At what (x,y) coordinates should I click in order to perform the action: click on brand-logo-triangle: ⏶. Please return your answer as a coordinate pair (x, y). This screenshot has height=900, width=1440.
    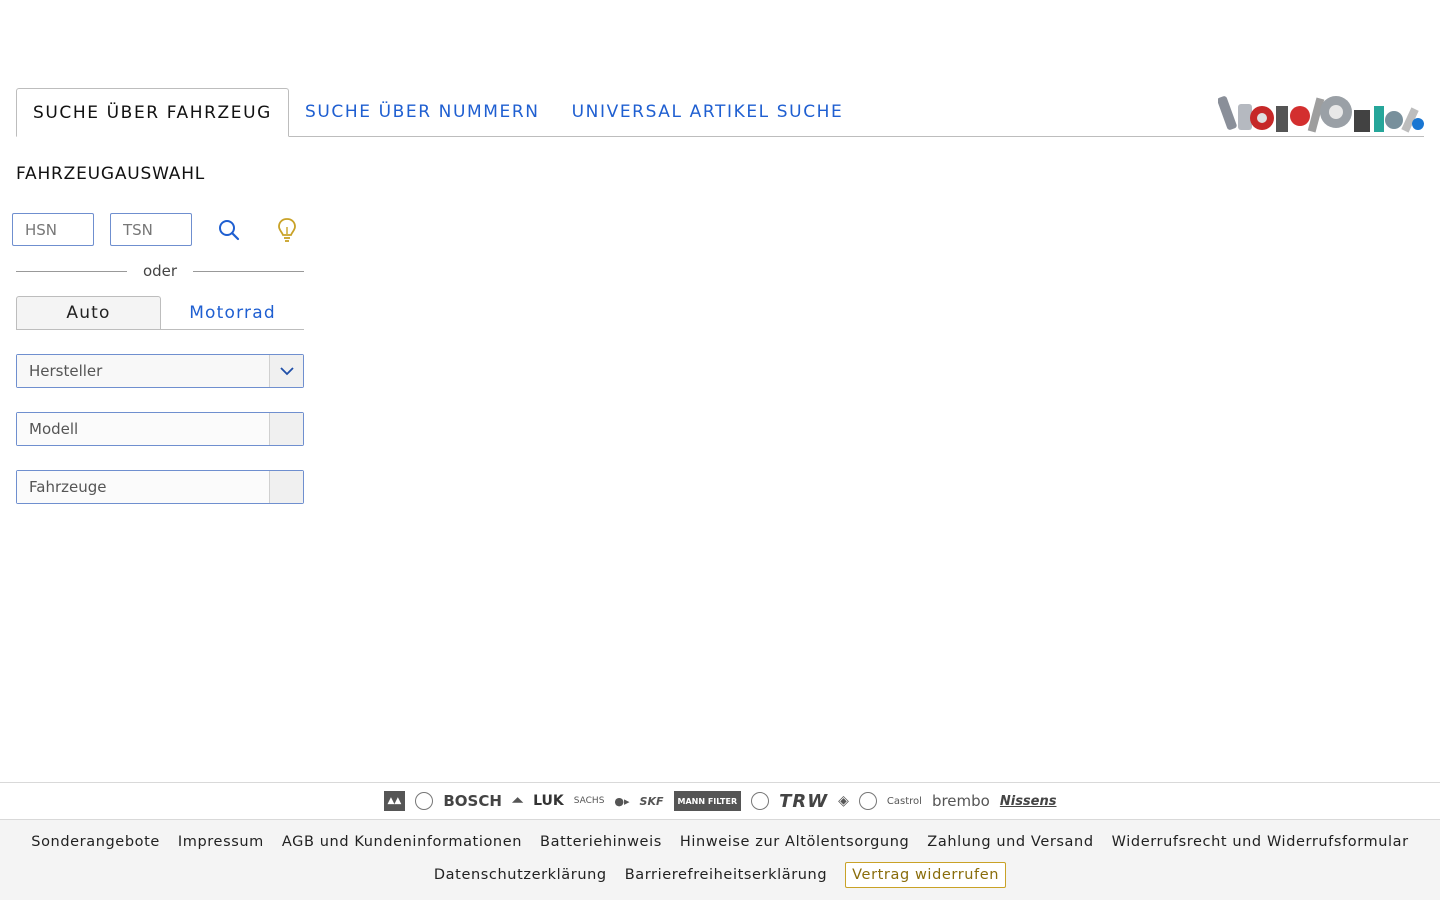
    Looking at the image, I should click on (517, 801).